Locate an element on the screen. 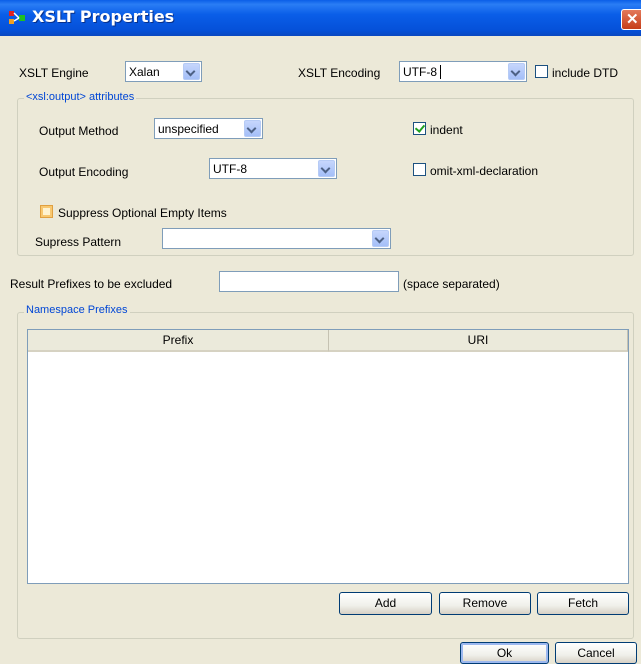  output-method-value: unspecified is located at coordinates (188, 129).